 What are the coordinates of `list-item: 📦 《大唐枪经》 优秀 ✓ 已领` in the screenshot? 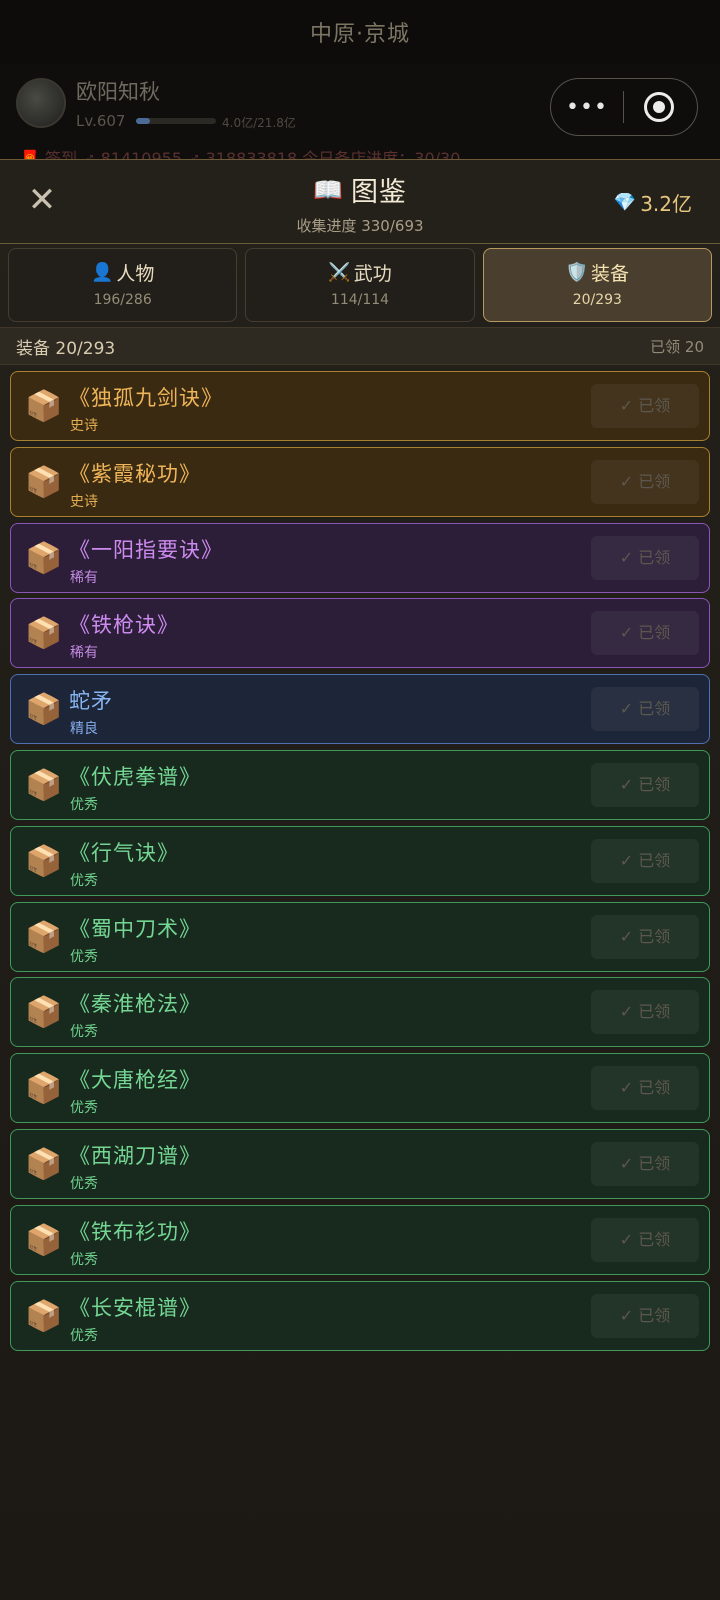 It's located at (360, 1088).